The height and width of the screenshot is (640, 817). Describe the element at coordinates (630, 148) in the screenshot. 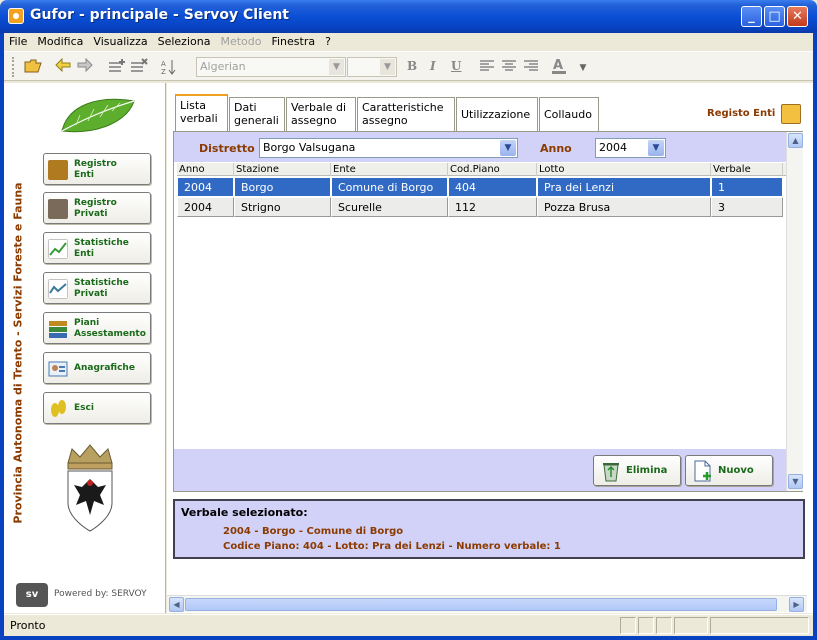

I see `anno-select: 2004 ▼` at that location.